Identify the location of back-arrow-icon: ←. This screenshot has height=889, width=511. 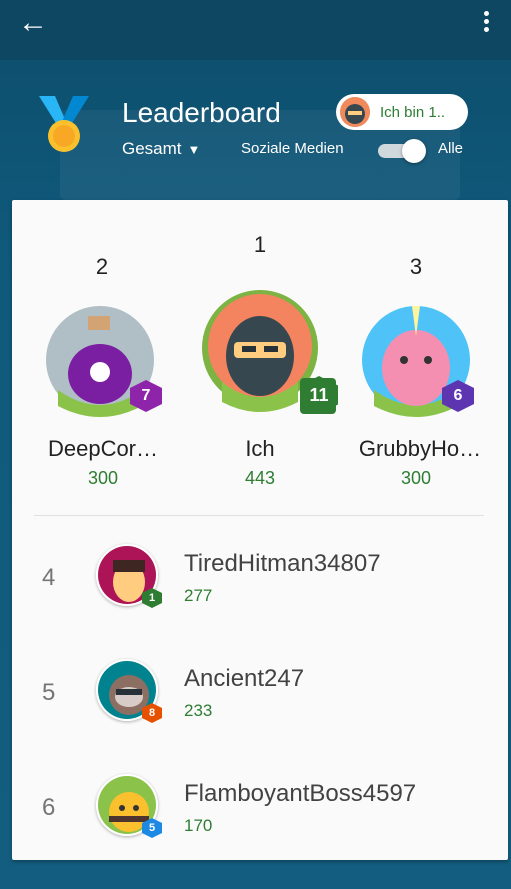
(36, 24).